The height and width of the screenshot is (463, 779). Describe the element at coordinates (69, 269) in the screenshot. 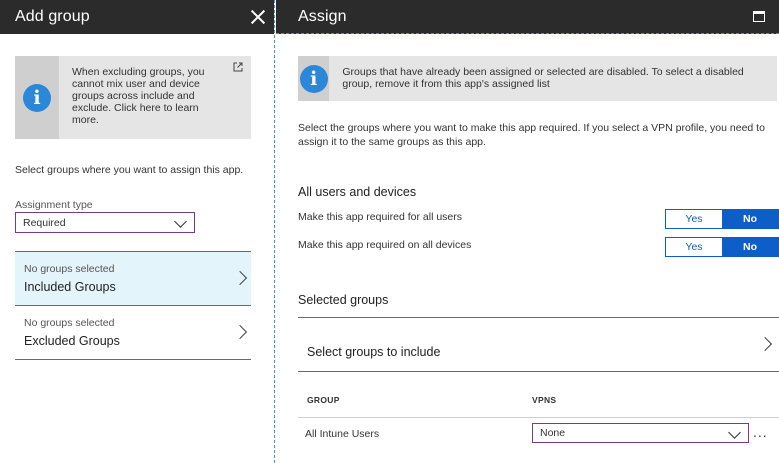

I see `included-groups-status: No groups selected` at that location.